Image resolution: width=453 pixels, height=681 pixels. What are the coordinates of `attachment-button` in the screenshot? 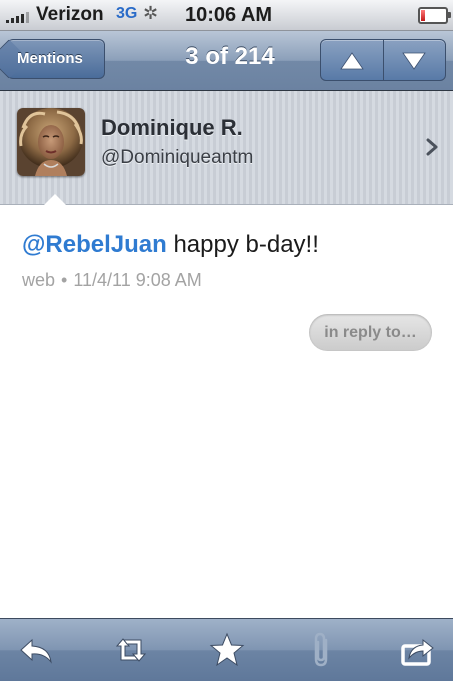 It's located at (323, 650).